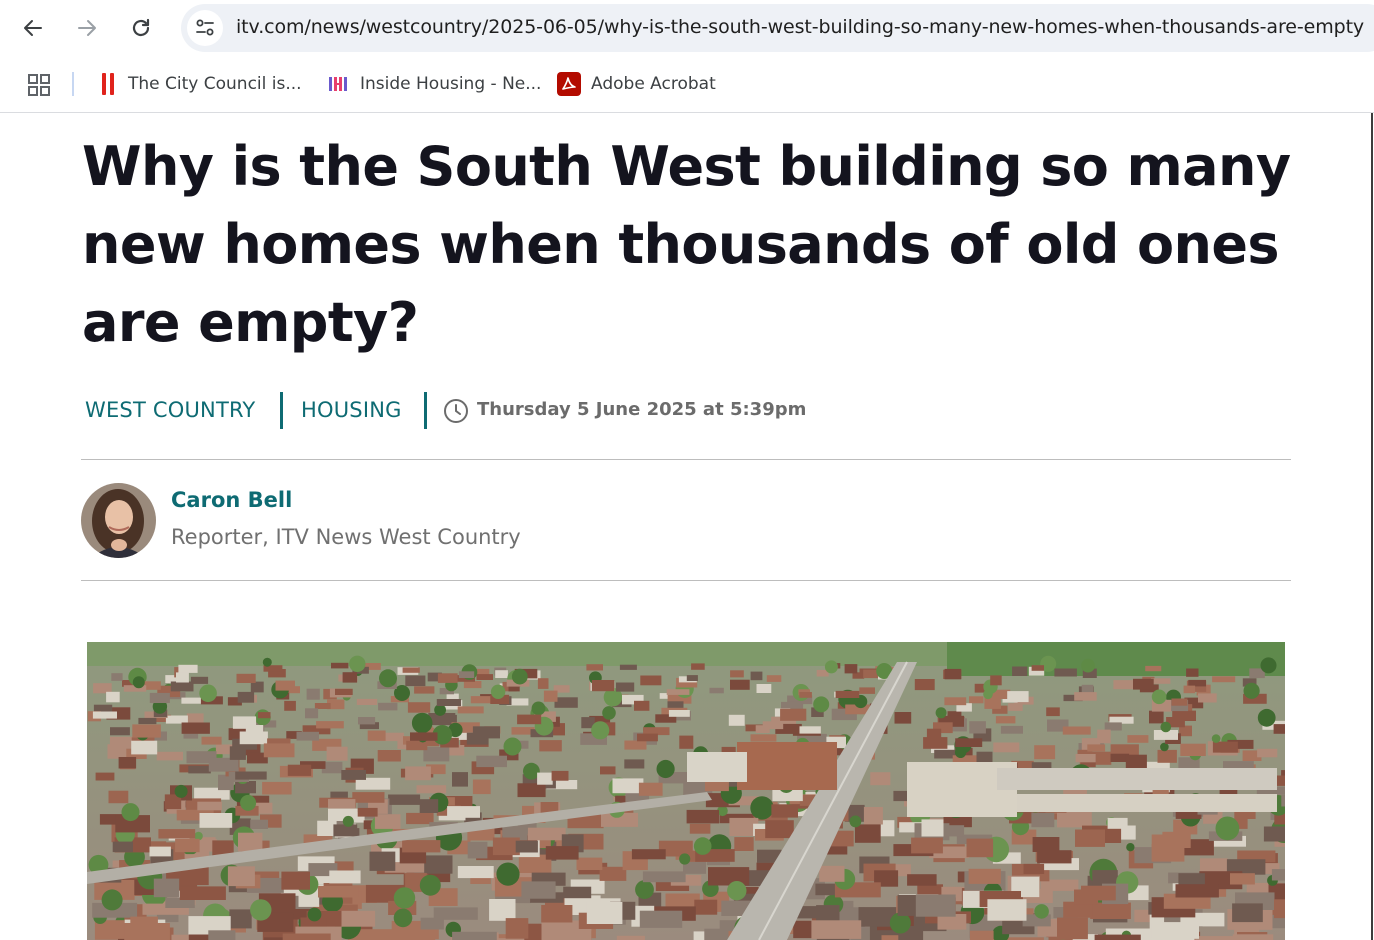 The image size is (1374, 940). What do you see at coordinates (170, 410) in the screenshot?
I see `tag-west-country: WEST COUNTRY` at bounding box center [170, 410].